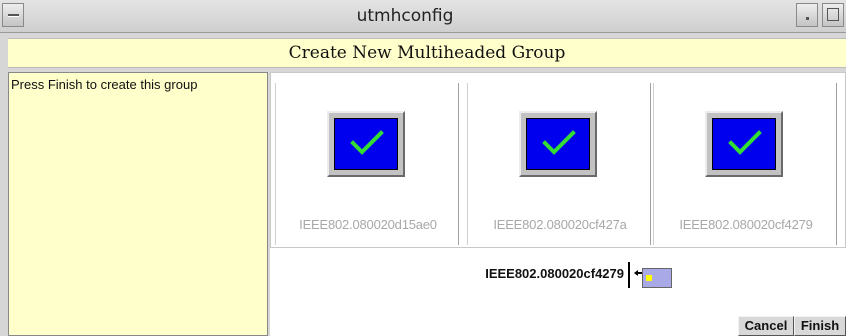  I want to click on window-menu-icon, so click(13, 15).